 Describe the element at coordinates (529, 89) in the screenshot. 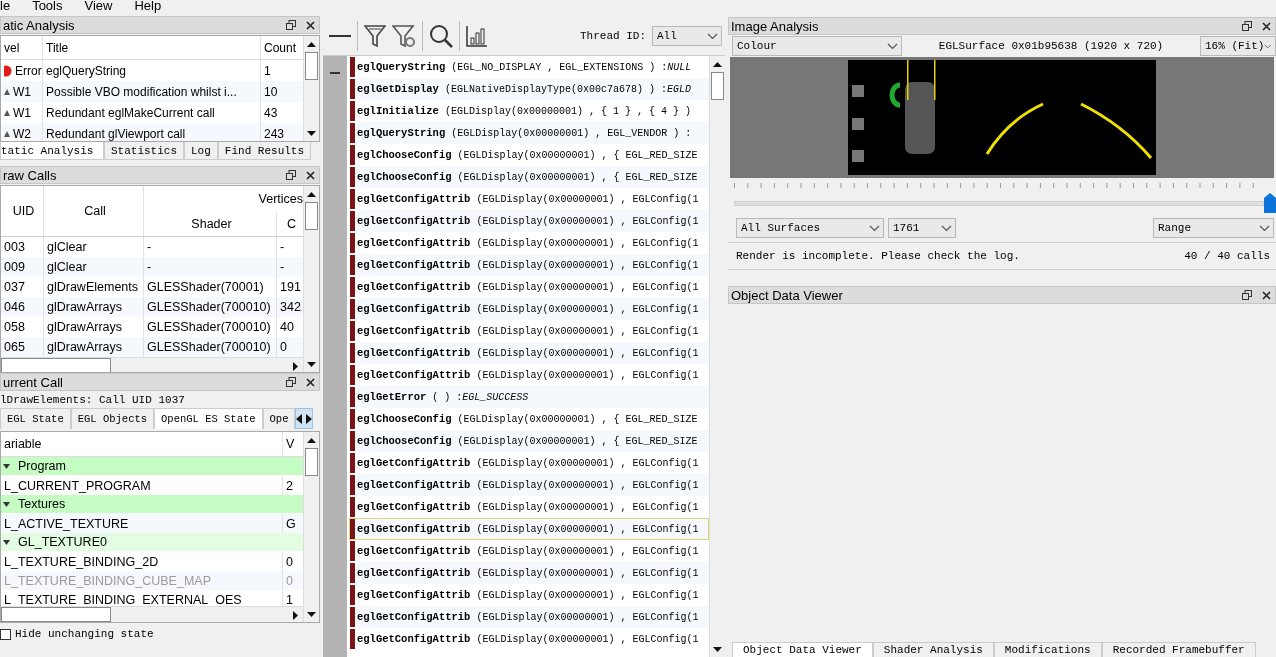

I see `call-row: eglGetDisplay (EGLNativeDisplayType(0x00c7a678) ) :EGLD` at that location.